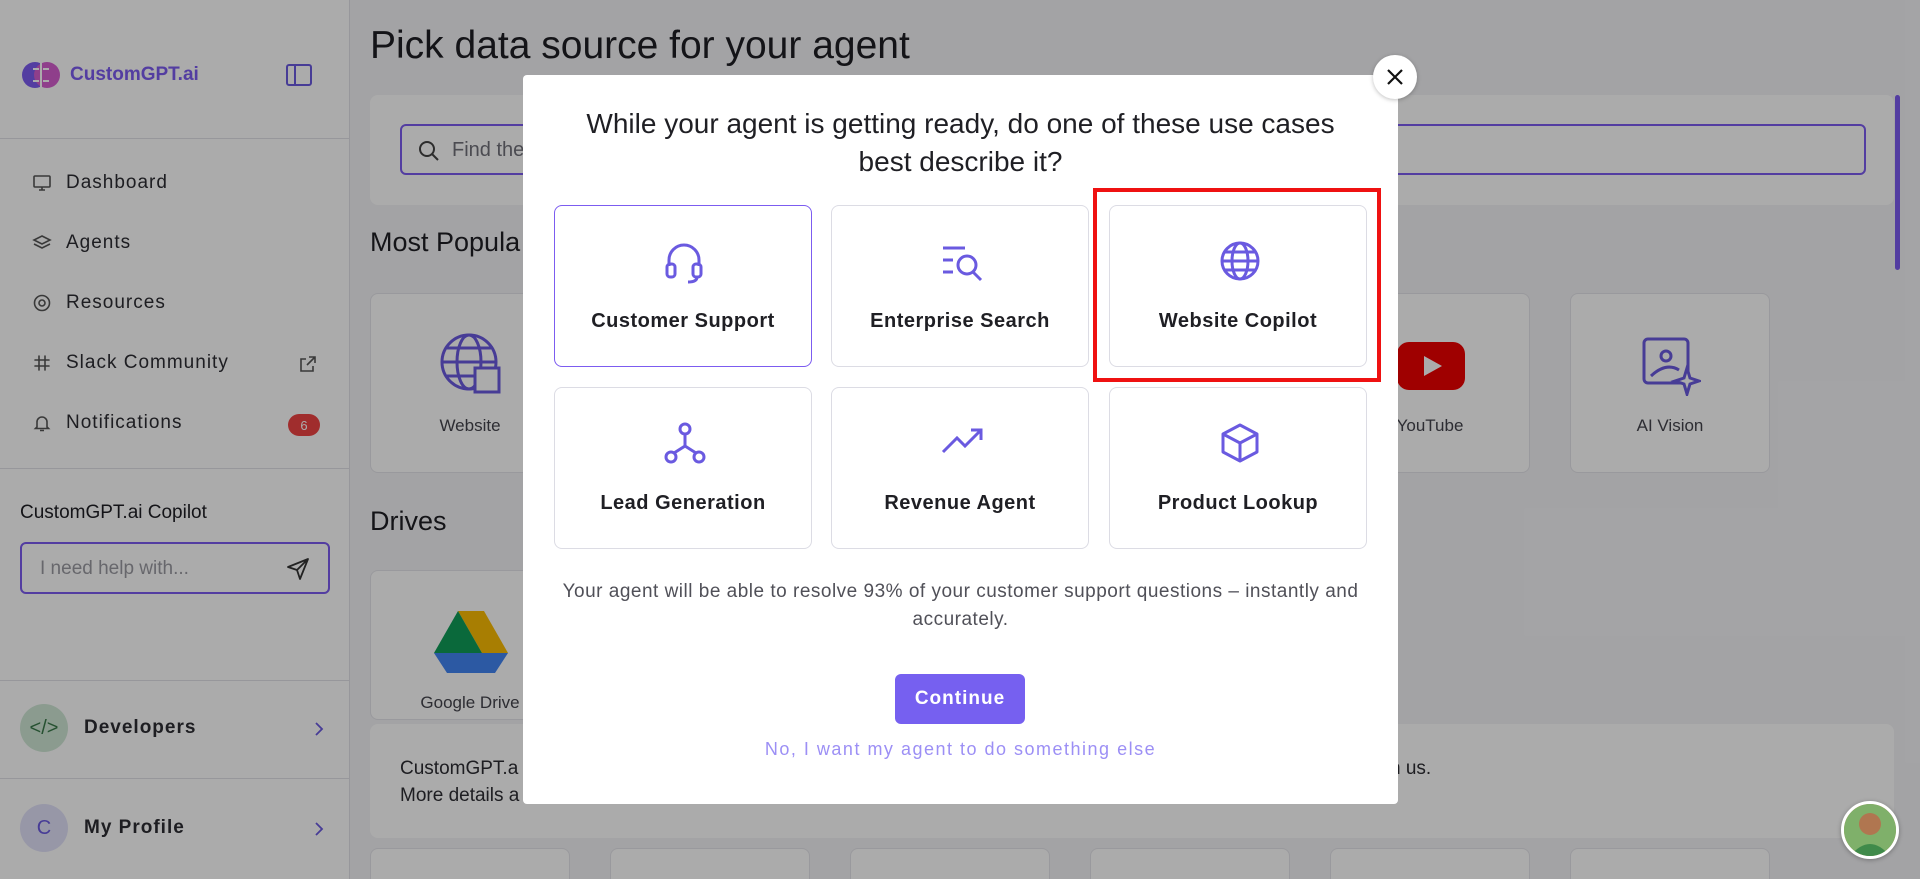 This screenshot has width=1920, height=879. Describe the element at coordinates (960, 468) in the screenshot. I see `option-revenue-agent: Revenue Agent` at that location.